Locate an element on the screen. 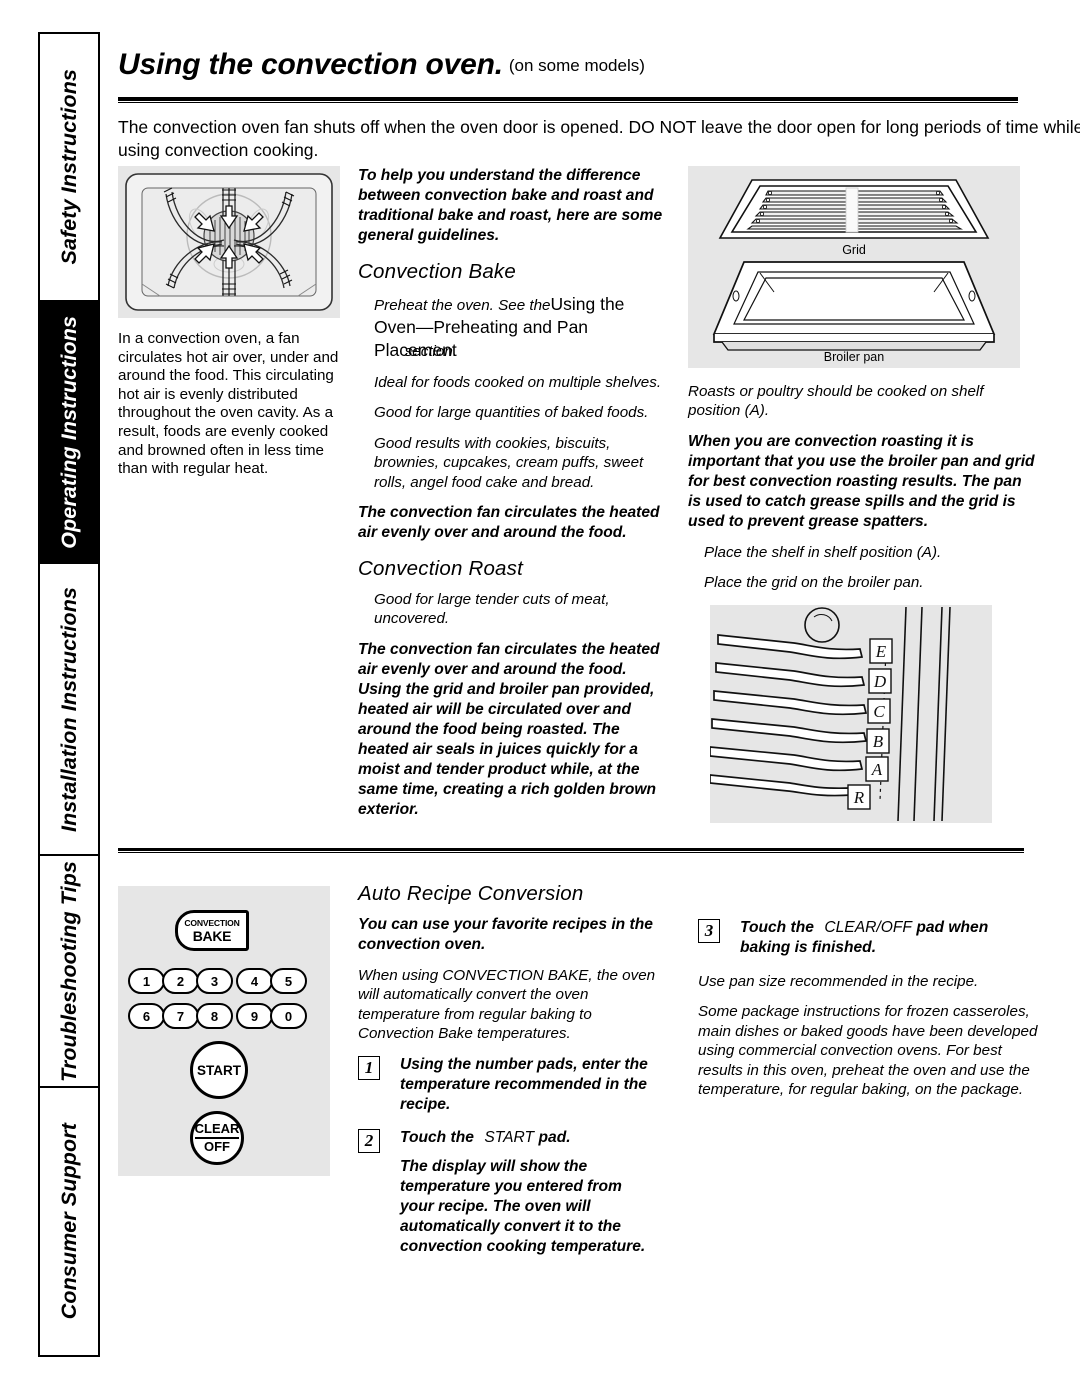 The width and height of the screenshot is (1080, 1397). auto-recipe-note-1: Use pan size recommended in the recipe. is located at coordinates (838, 981).